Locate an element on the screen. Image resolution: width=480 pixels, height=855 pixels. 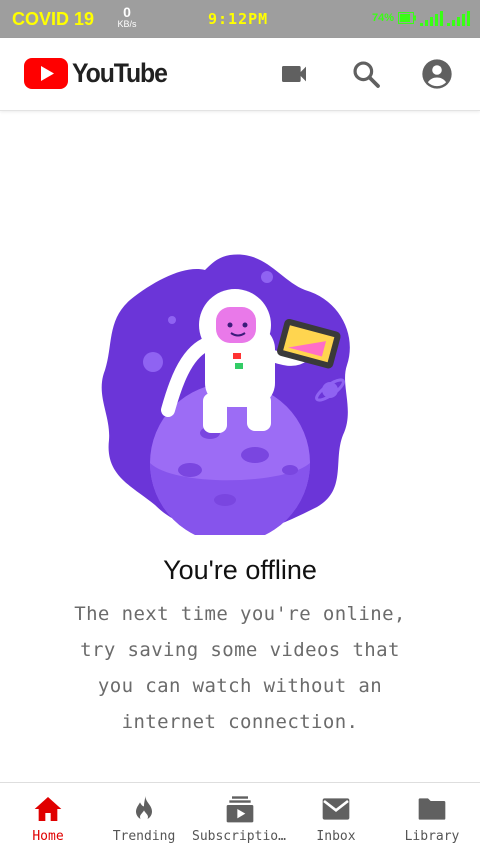
status-carrier-text: COVID 19 is located at coordinates (53, 19).